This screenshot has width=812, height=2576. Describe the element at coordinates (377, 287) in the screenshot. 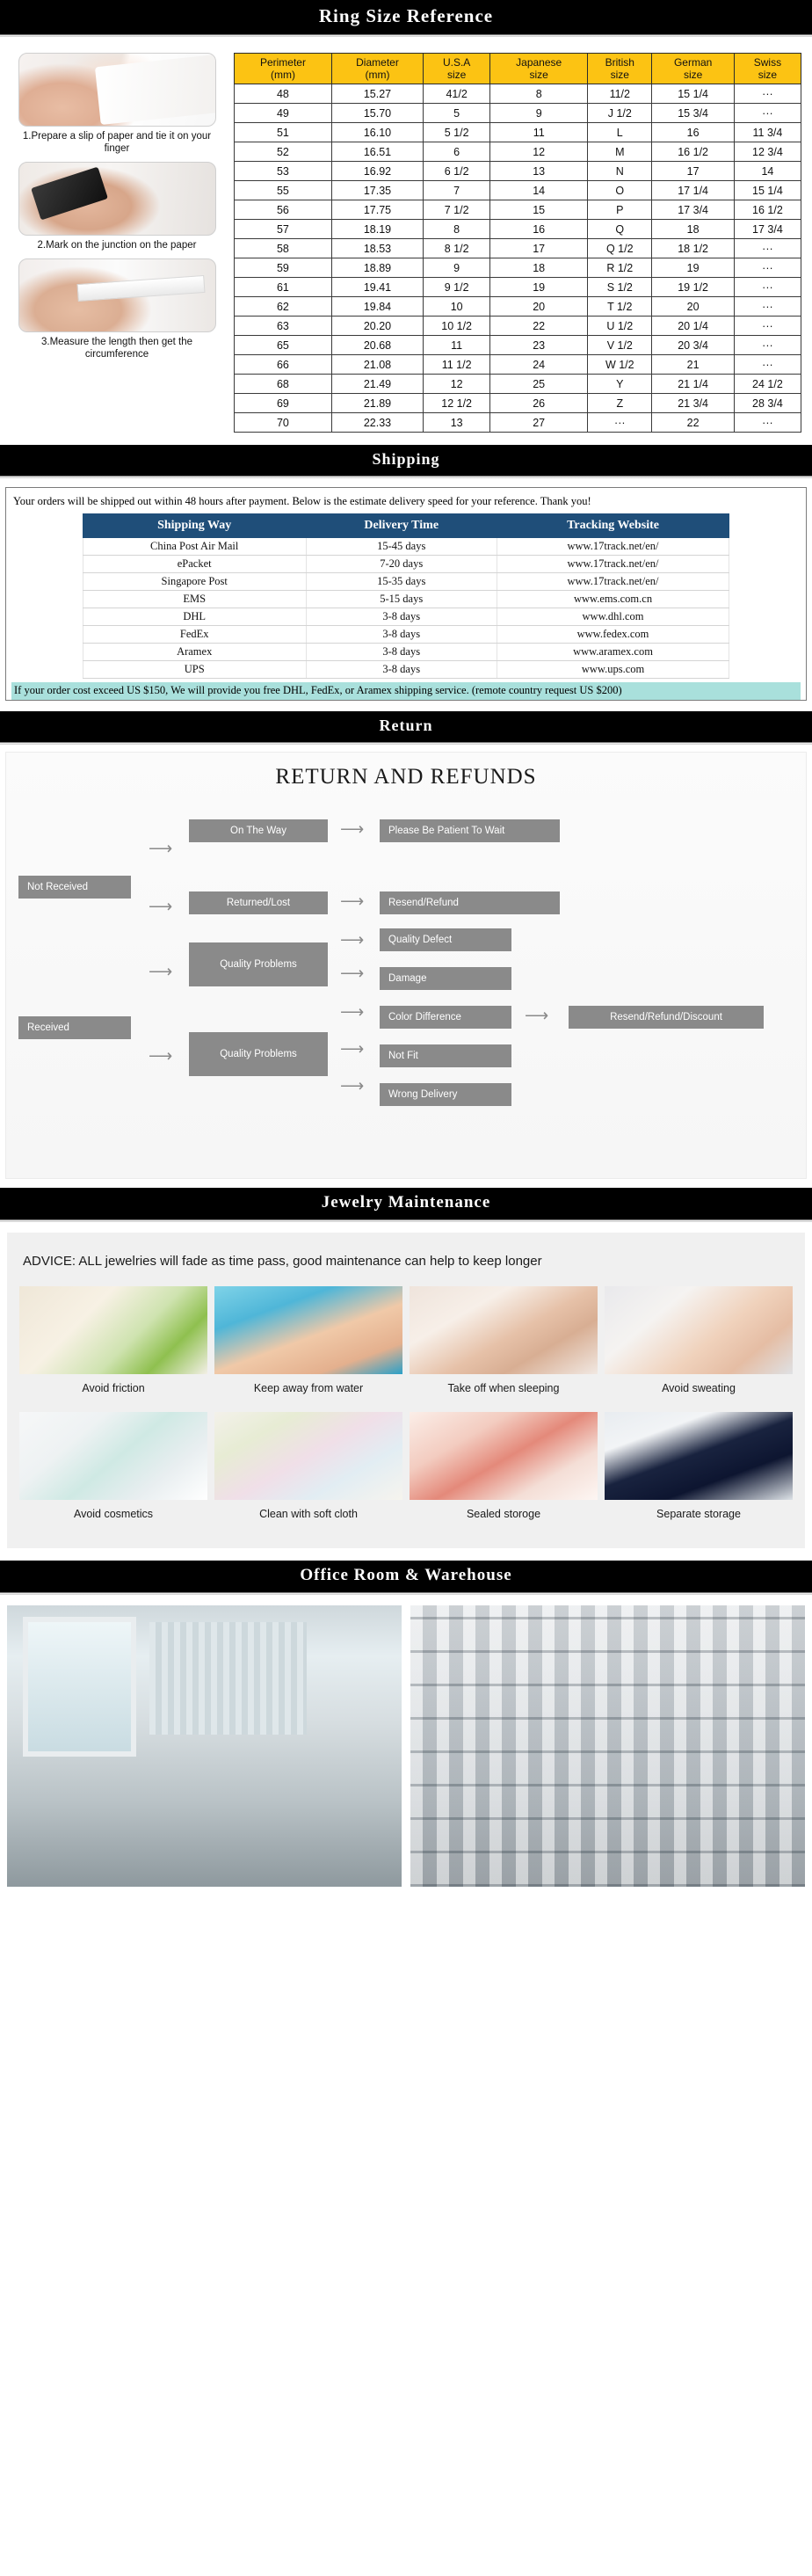

I see `table-cell: 19.41` at that location.